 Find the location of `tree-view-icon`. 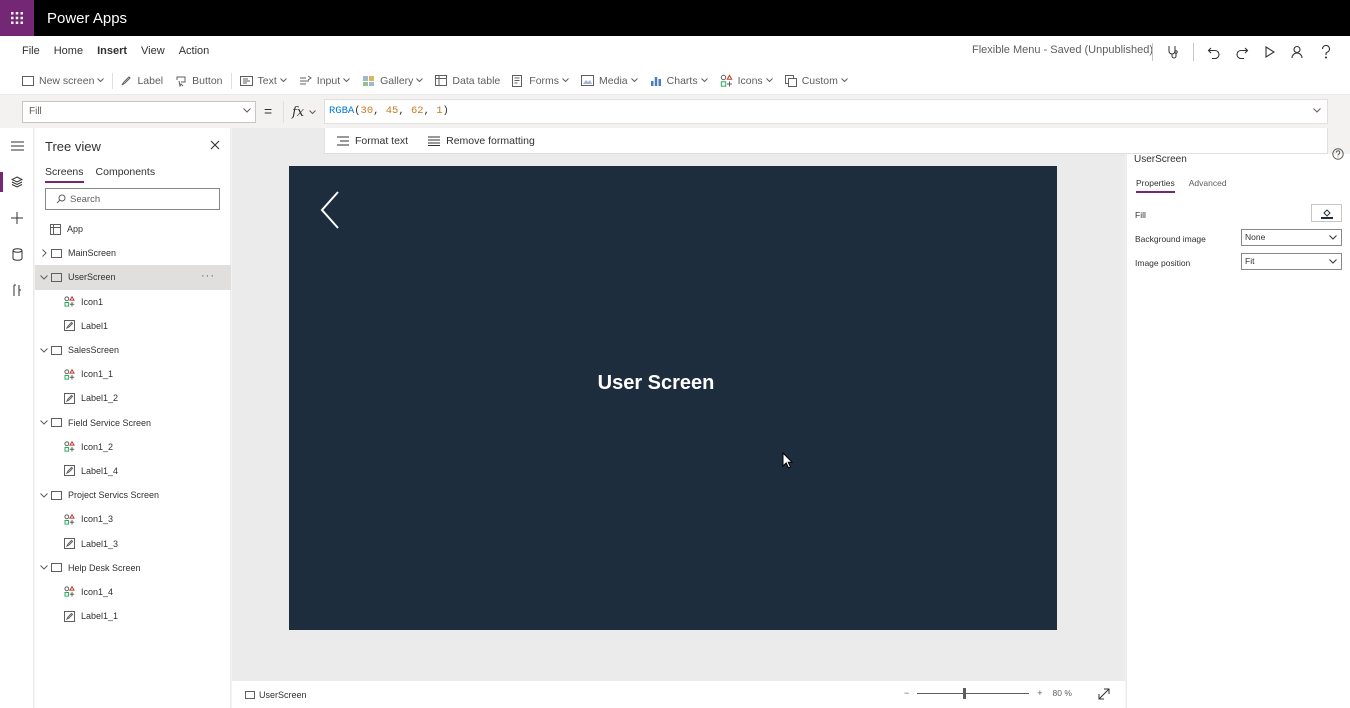

tree-view-icon is located at coordinates (17, 182).